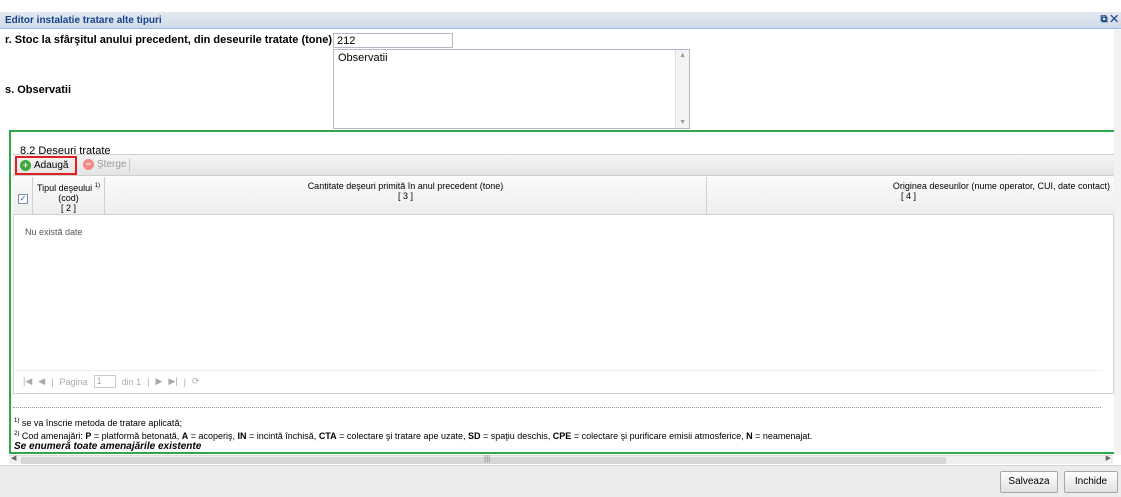 This screenshot has width=1121, height=497. What do you see at coordinates (562, 436) in the screenshot?
I see `note-2-code: CPE` at bounding box center [562, 436].